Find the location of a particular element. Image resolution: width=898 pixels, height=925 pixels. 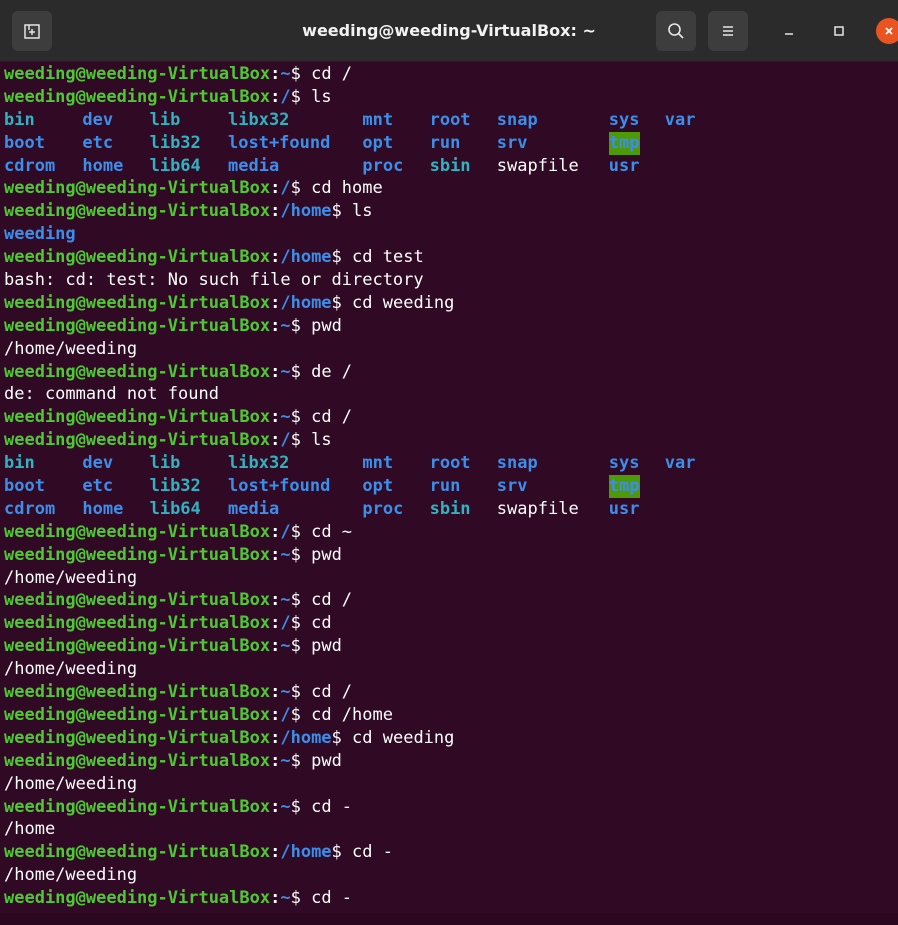

minimize-icon is located at coordinates (789, 34).